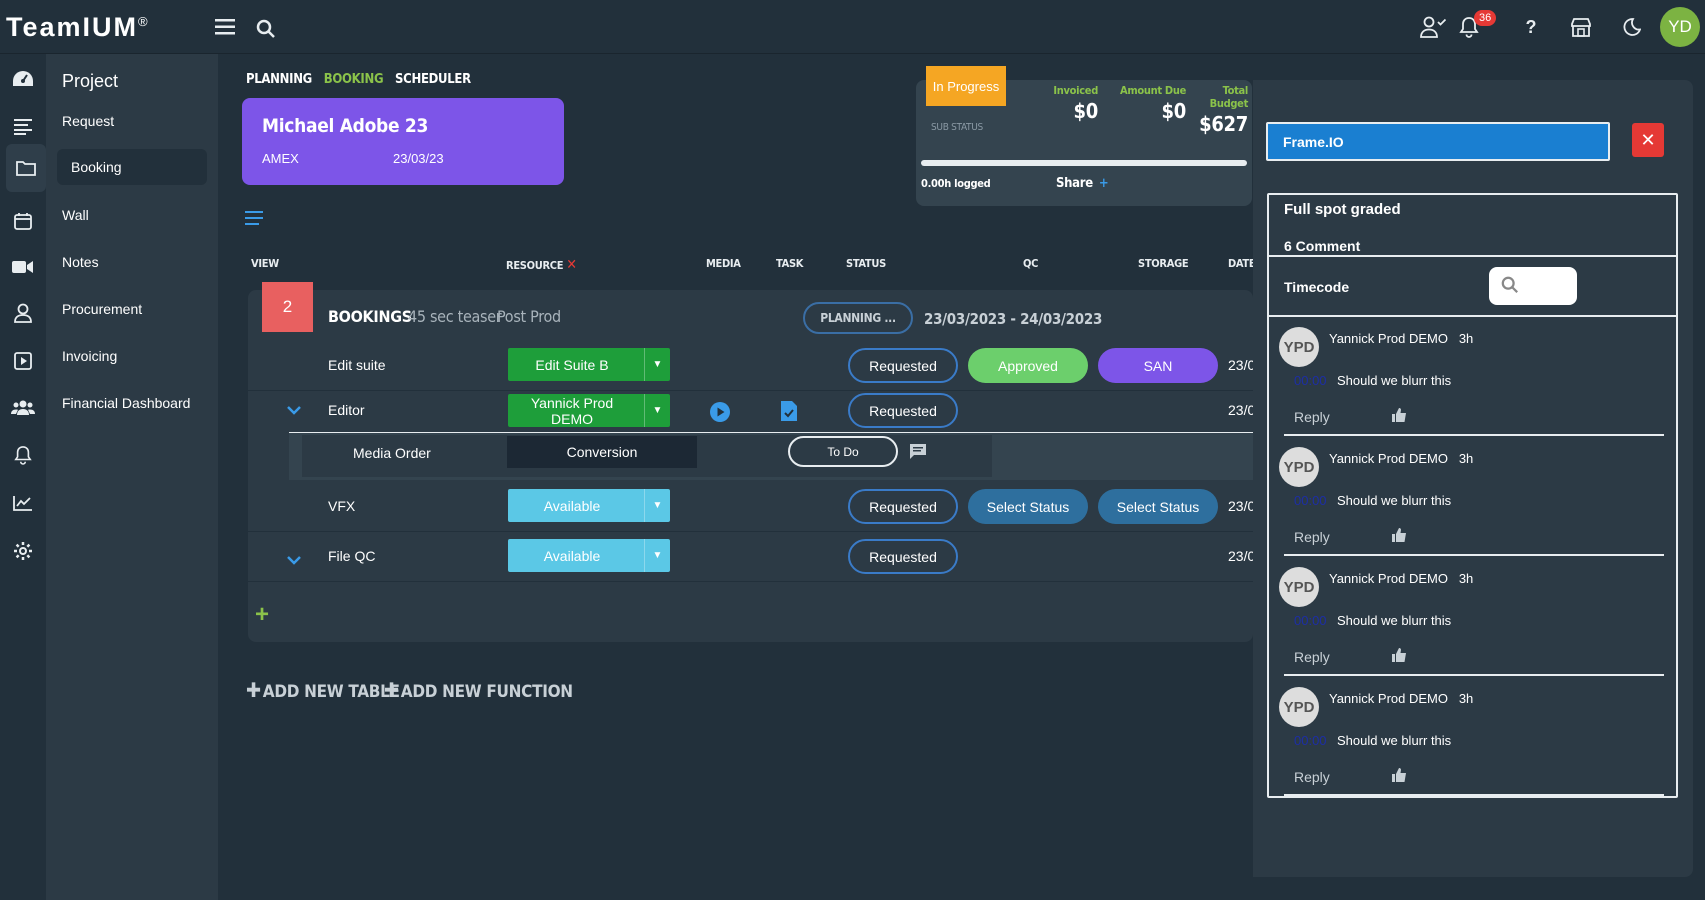  I want to click on project-card: Michael Adobe 23 AMEX 23/03/23, so click(403, 141).